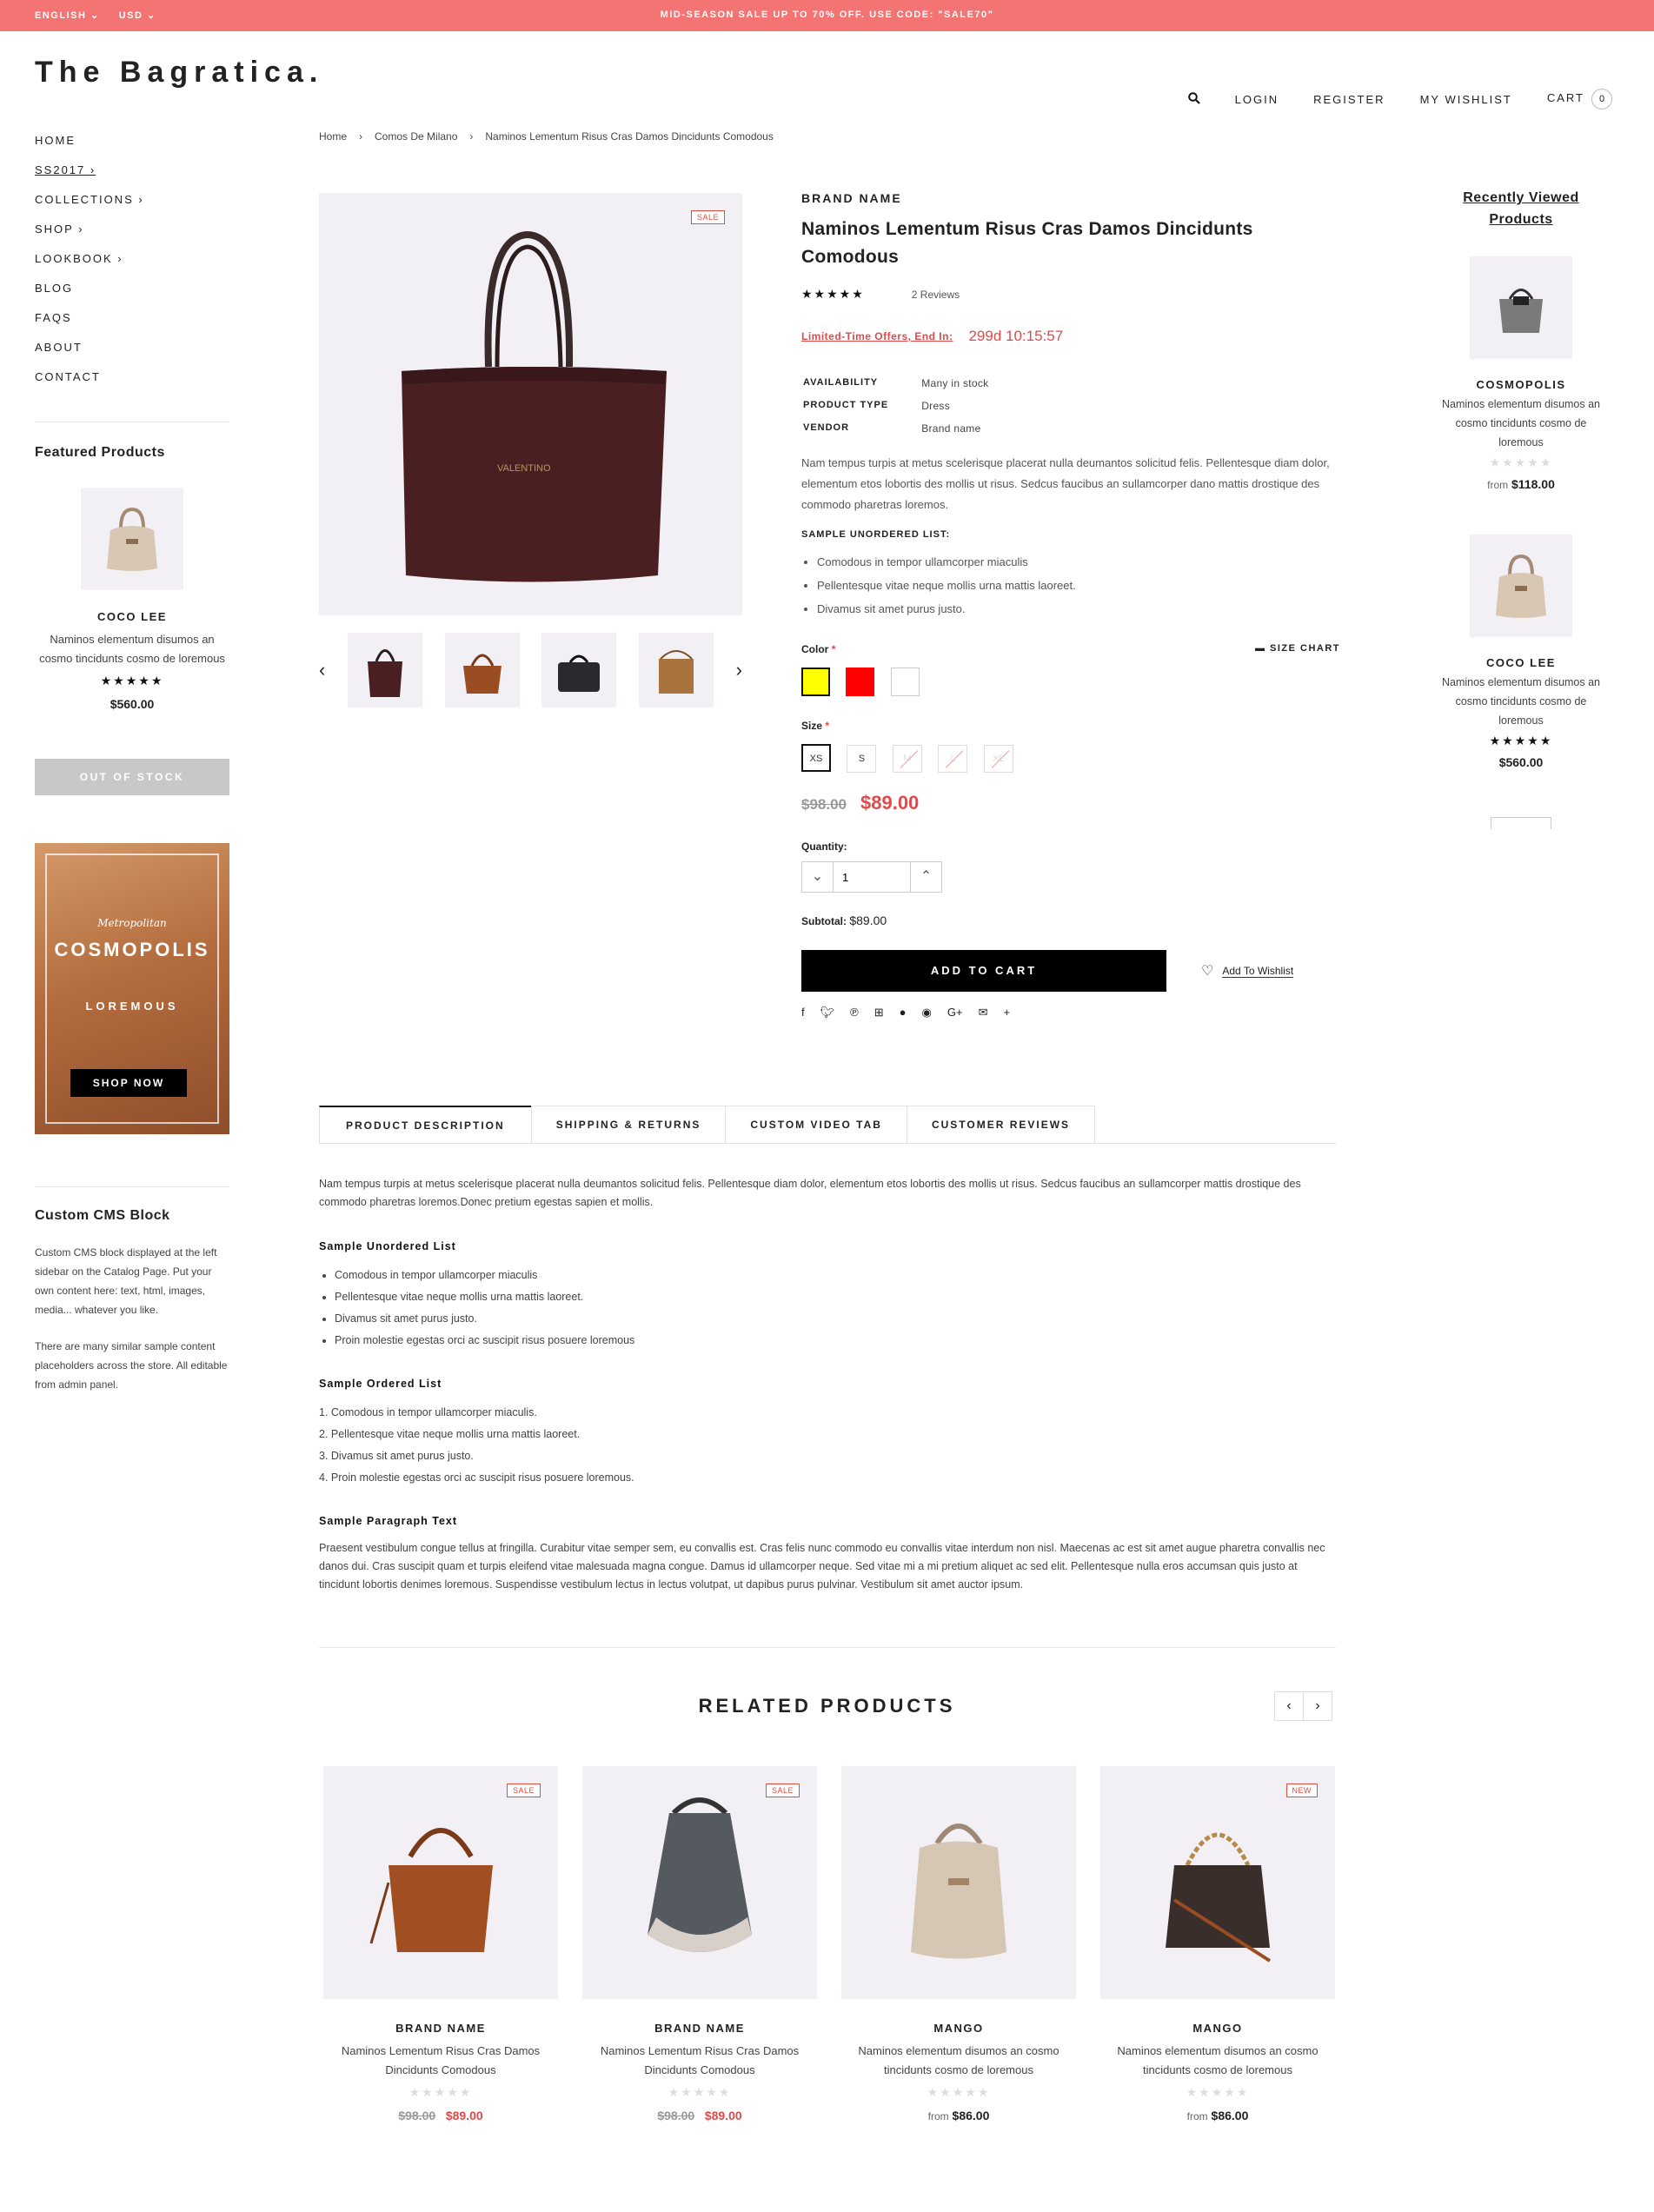 The image size is (1654, 2212). What do you see at coordinates (531, 404) in the screenshot?
I see `product-main-image: SALE VALENTINO` at bounding box center [531, 404].